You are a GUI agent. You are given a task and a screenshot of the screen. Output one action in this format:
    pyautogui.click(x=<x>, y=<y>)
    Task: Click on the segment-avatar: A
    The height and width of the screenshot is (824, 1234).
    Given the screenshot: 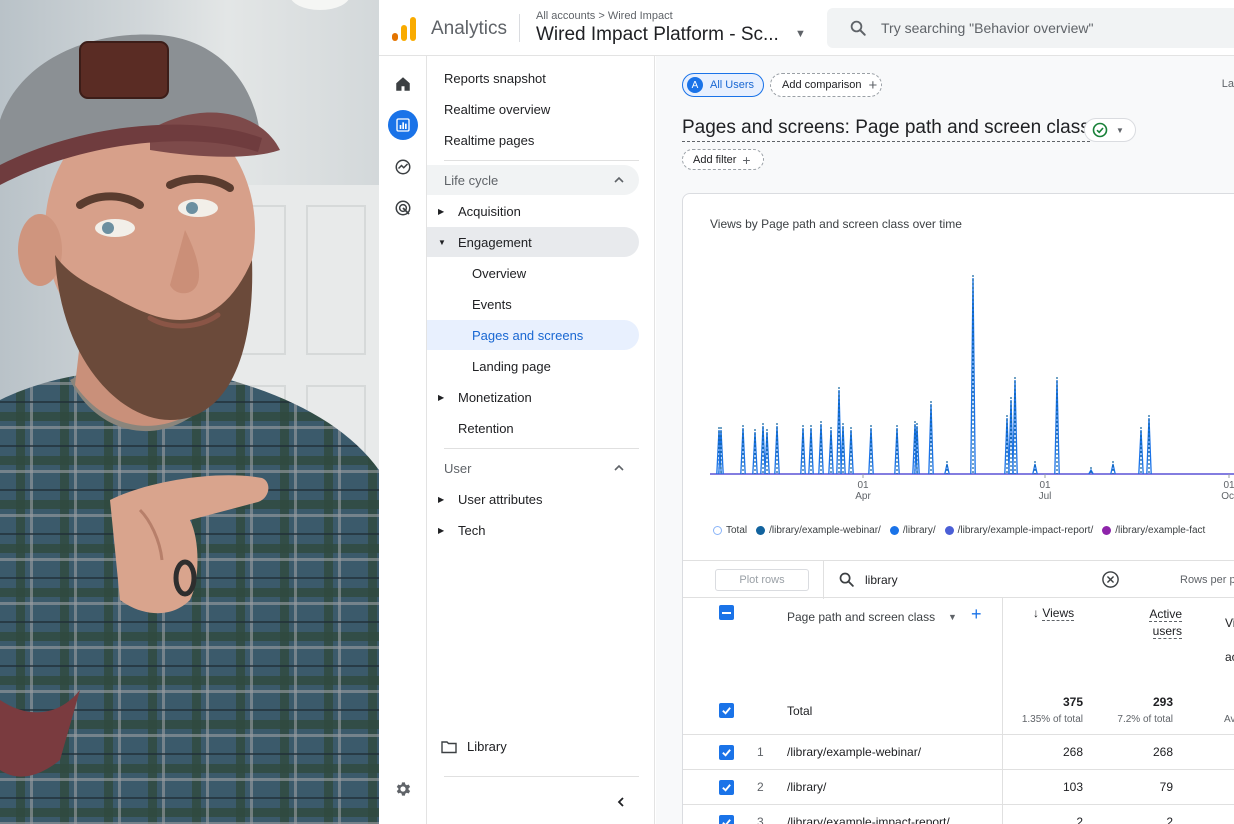 What is the action you would take?
    pyautogui.click(x=695, y=85)
    